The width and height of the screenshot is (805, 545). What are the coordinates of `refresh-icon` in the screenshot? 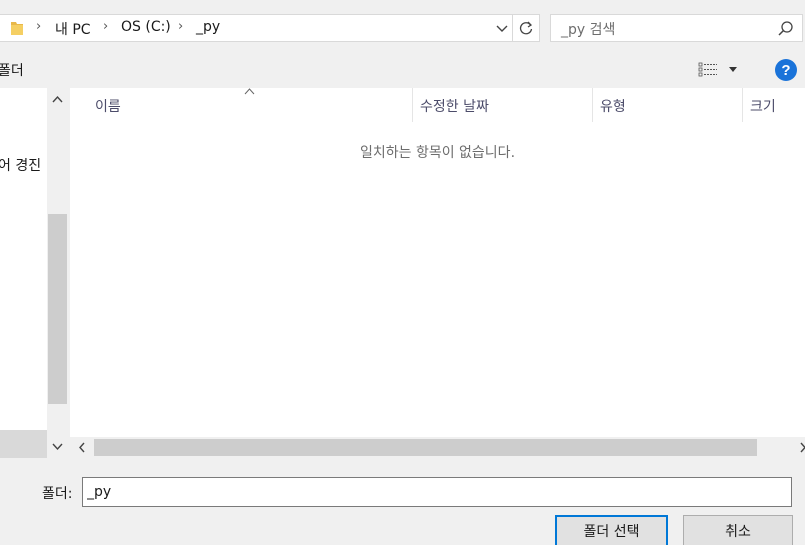 It's located at (526, 28).